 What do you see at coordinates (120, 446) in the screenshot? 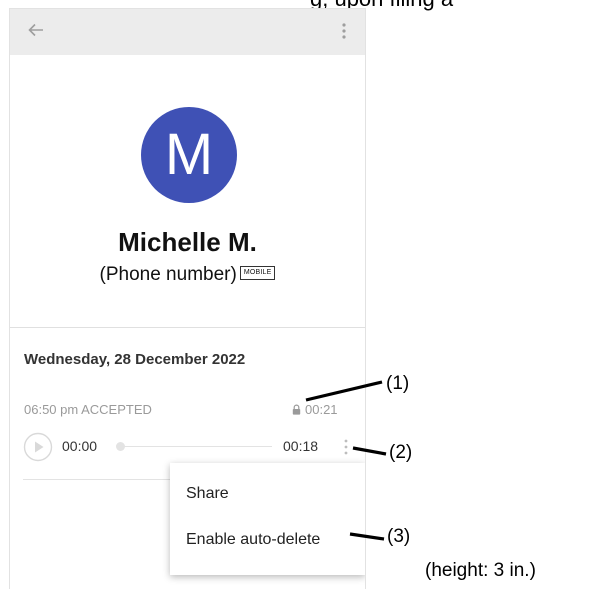
I see `playback-slider-thumb` at bounding box center [120, 446].